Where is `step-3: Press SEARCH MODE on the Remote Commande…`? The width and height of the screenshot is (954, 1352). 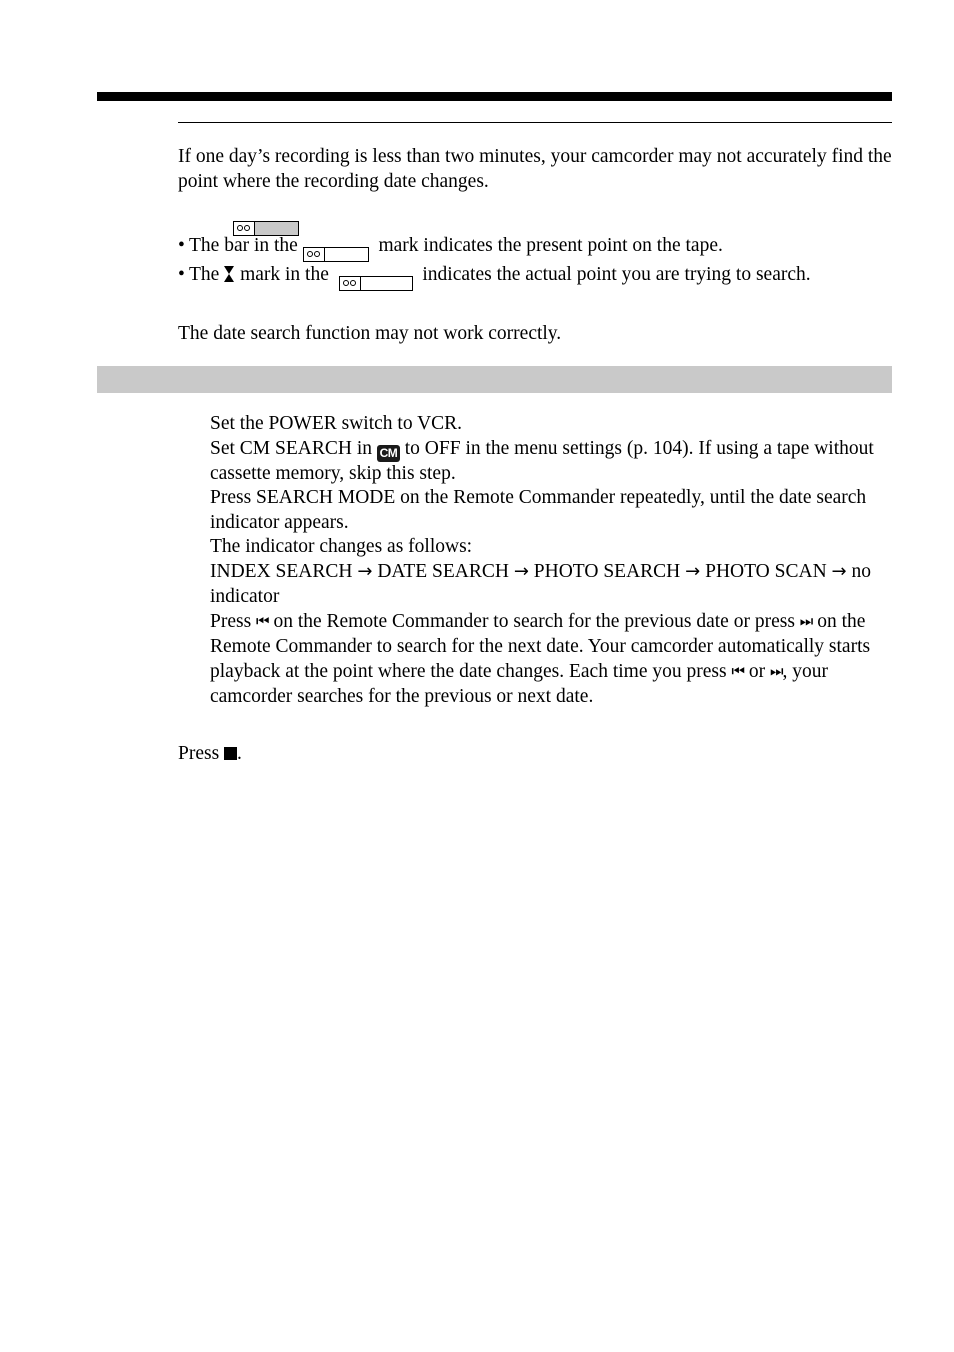 step-3: Press SEARCH MODE on the Remote Commande… is located at coordinates (538, 510).